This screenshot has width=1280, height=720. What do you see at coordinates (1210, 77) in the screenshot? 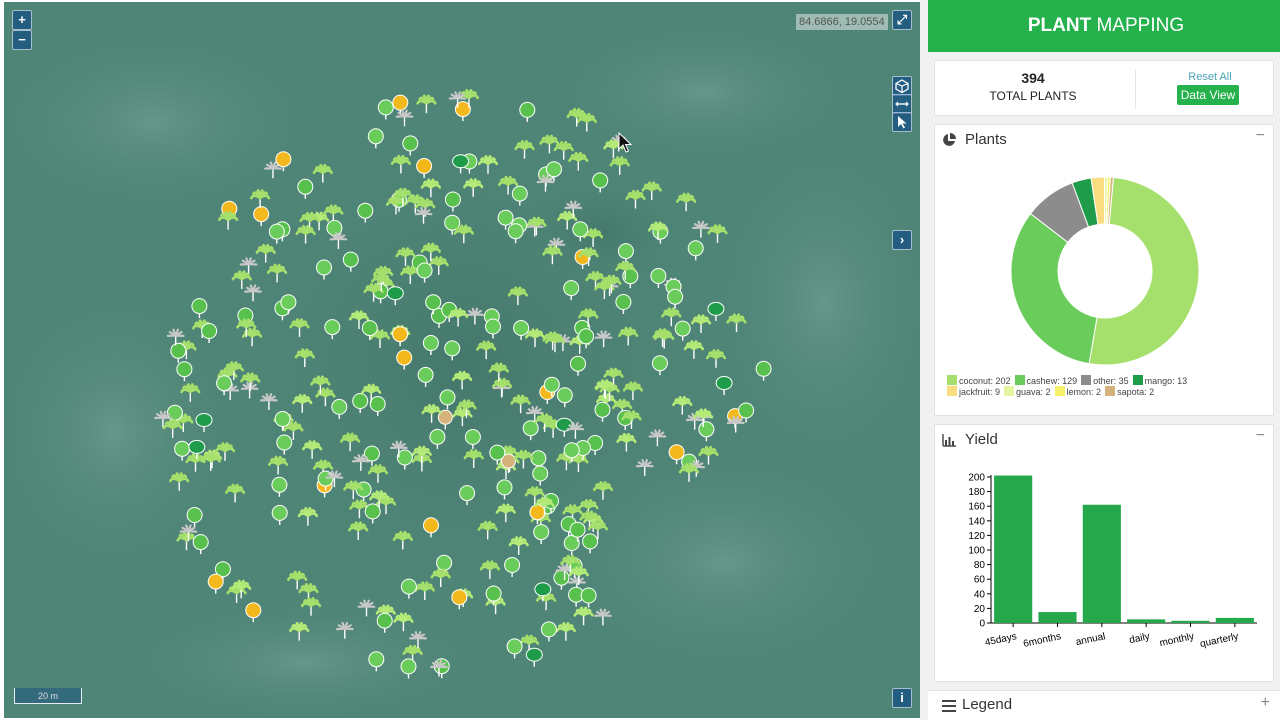
I see `reset-all-link: Reset All` at bounding box center [1210, 77].